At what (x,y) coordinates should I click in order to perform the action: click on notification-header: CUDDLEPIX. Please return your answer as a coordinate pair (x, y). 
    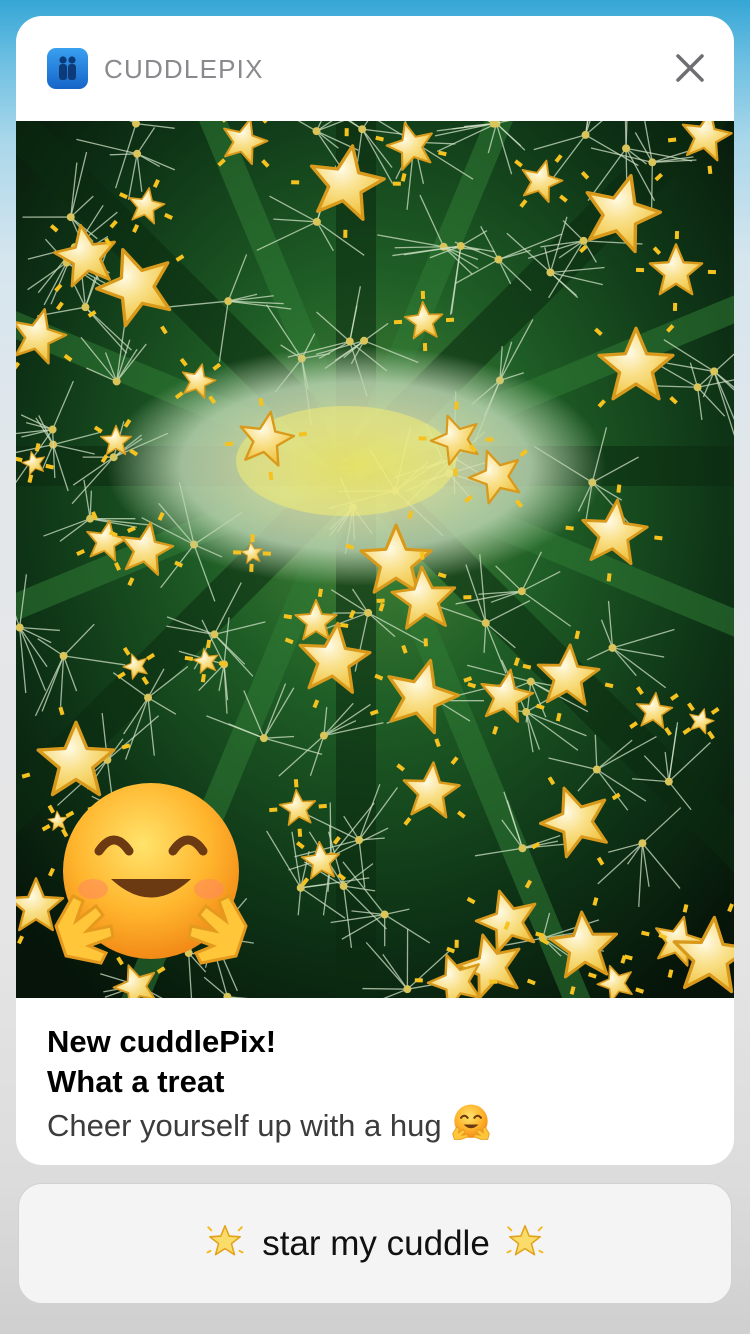
    Looking at the image, I should click on (375, 68).